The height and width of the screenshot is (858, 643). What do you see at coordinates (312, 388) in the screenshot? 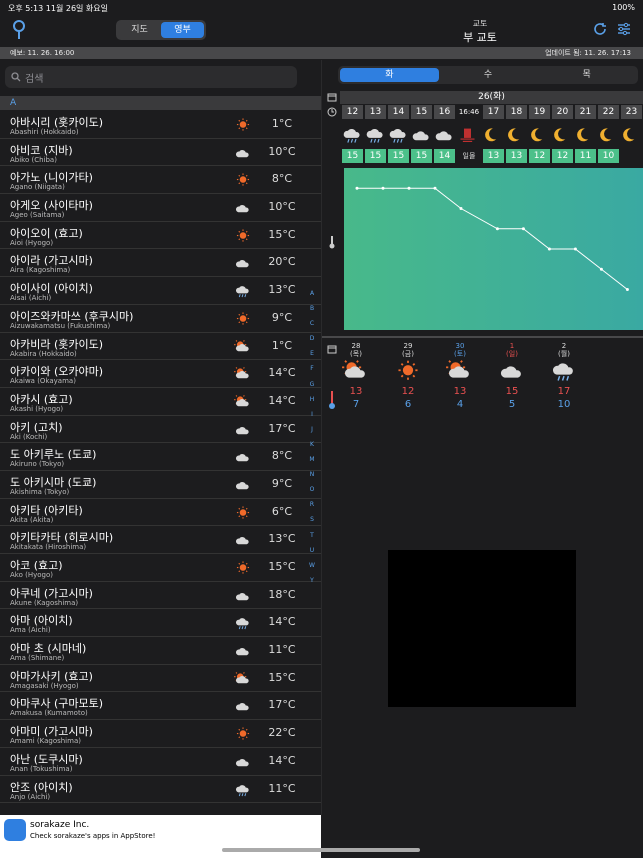
I see `index-letter: G` at bounding box center [312, 388].